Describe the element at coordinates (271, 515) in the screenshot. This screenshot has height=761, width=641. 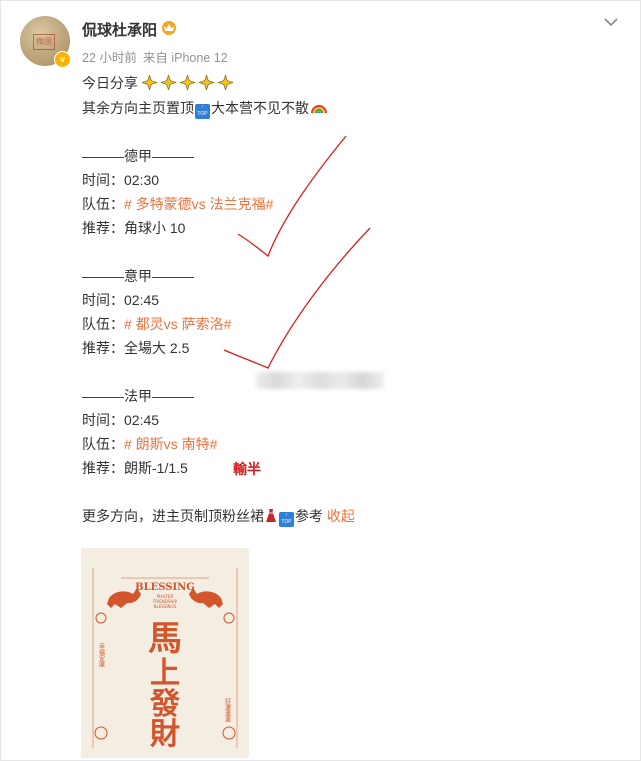
I see `dress-icon` at that location.